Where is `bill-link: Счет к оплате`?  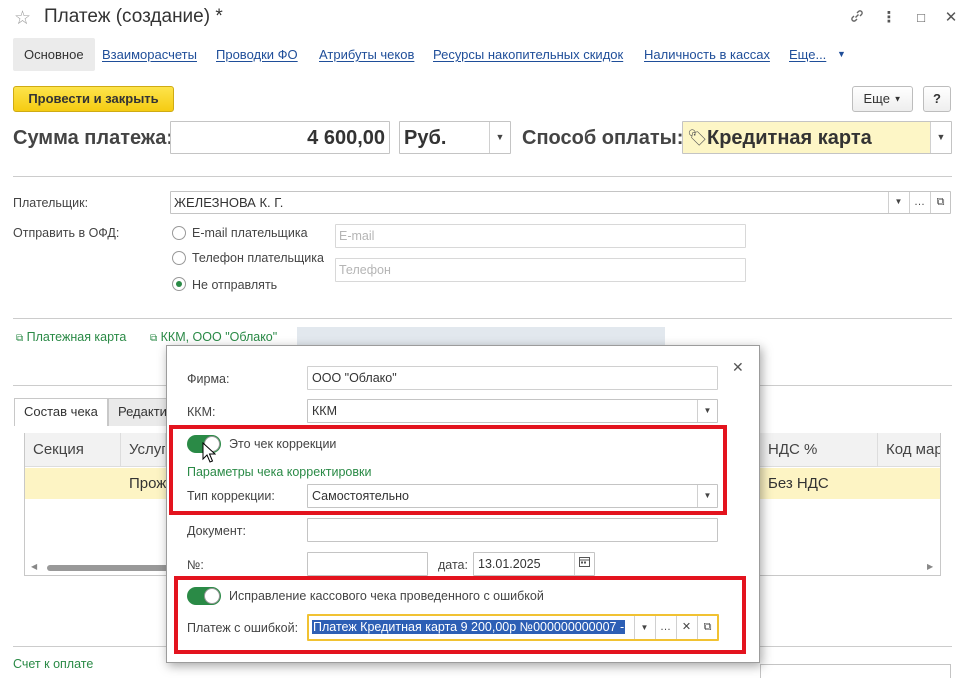
bill-link: Счет к оплате is located at coordinates (53, 664).